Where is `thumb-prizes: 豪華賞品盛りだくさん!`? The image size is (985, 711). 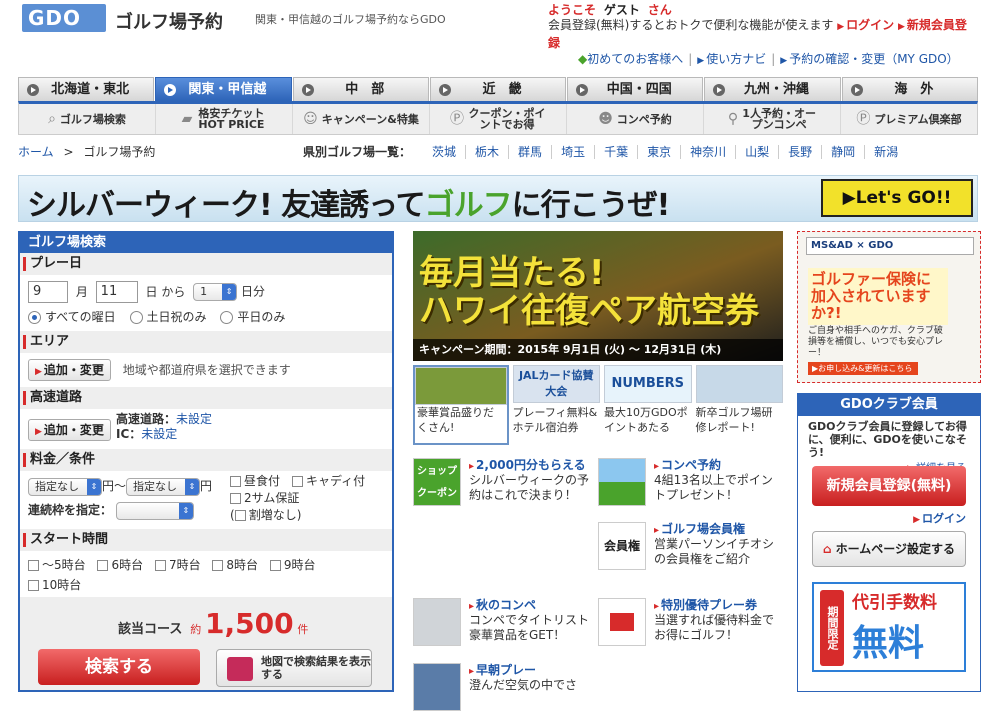 thumb-prizes: 豪華賞品盛りだくさん! is located at coordinates (461, 405).